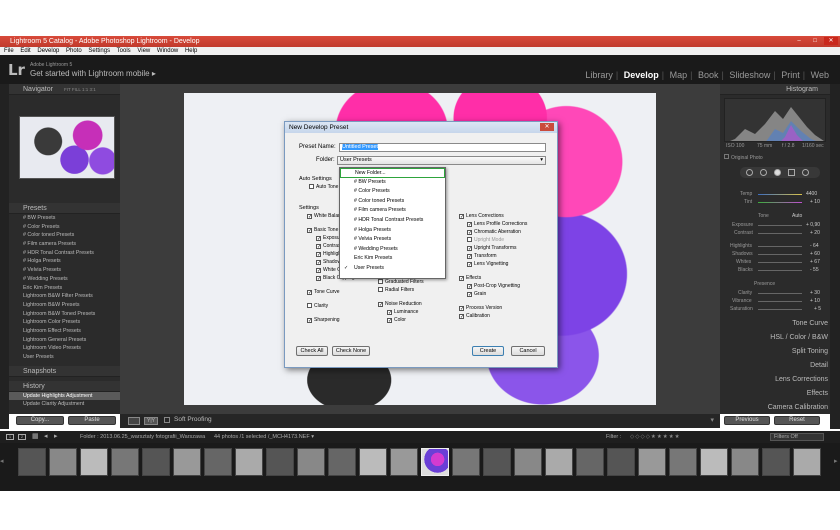 This screenshot has height=530, width=840. What do you see at coordinates (790, 75) in the screenshot?
I see `module-print: Print` at bounding box center [790, 75].